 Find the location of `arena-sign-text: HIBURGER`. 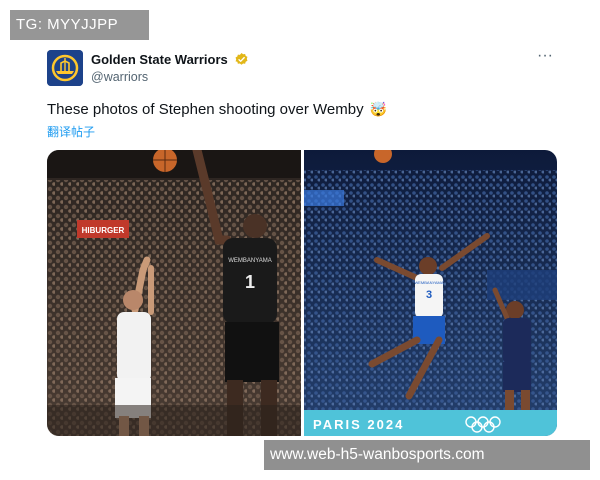

arena-sign-text: HIBURGER is located at coordinates (103, 230).